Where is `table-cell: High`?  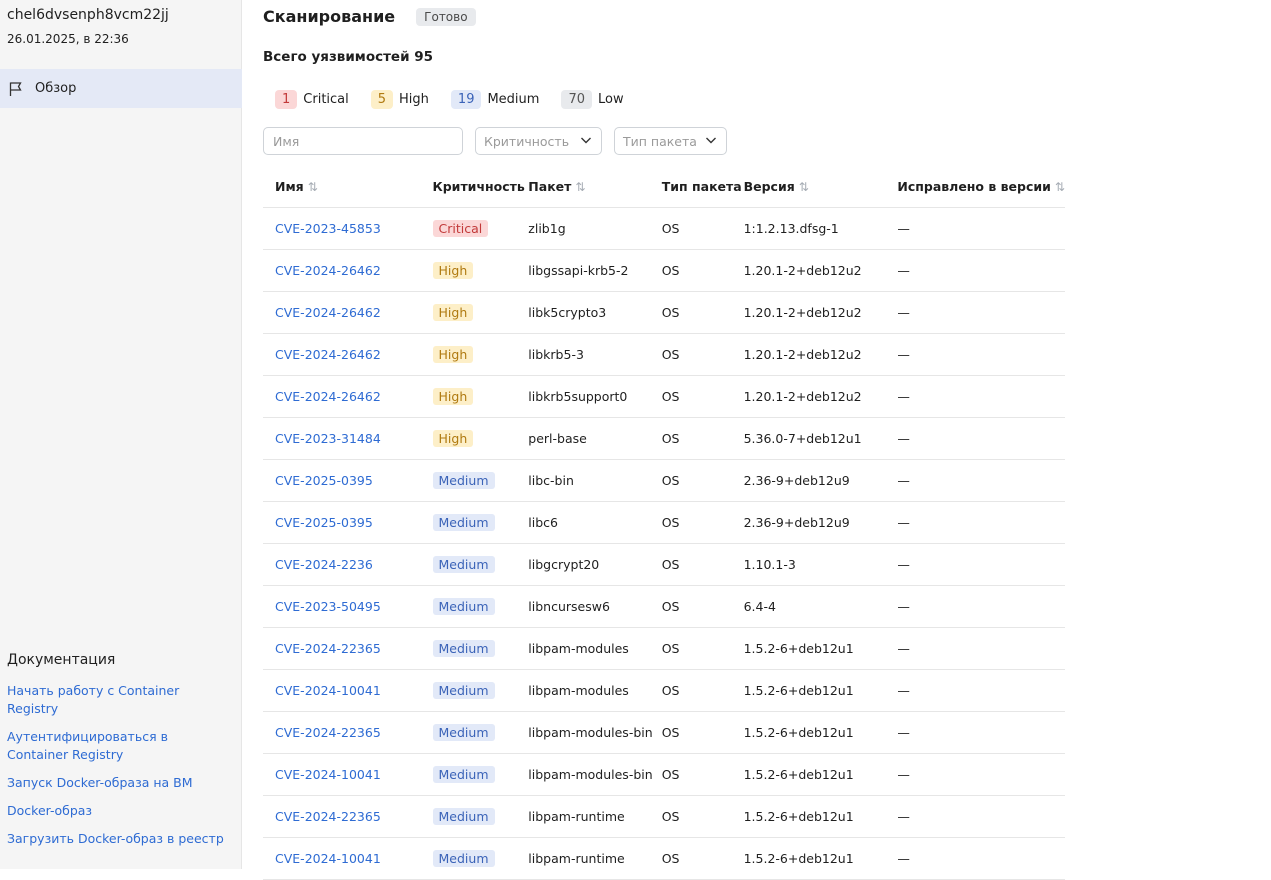 table-cell: High is located at coordinates (474, 312).